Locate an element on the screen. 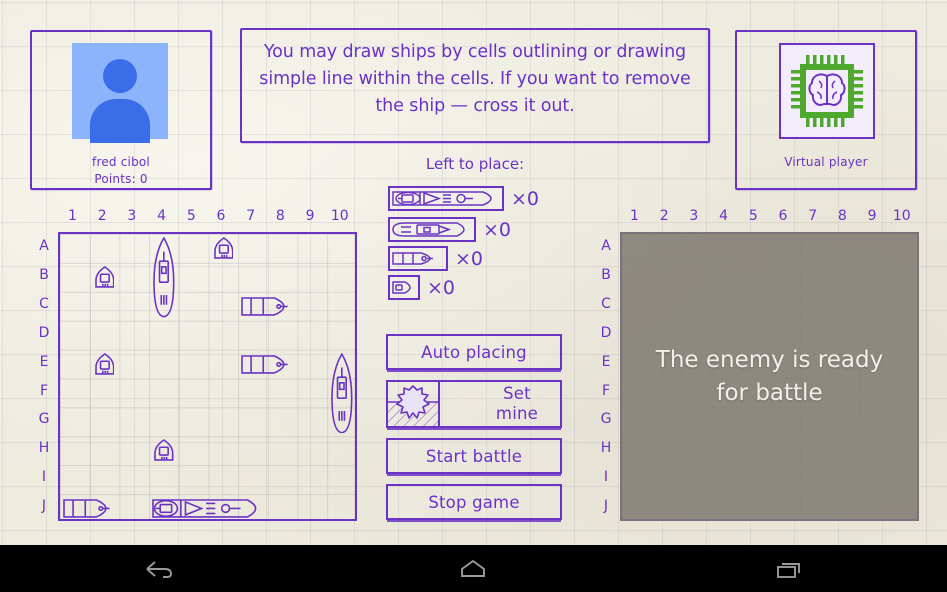 This screenshot has width=947, height=592. player-points: Points: 0 is located at coordinates (121, 179).